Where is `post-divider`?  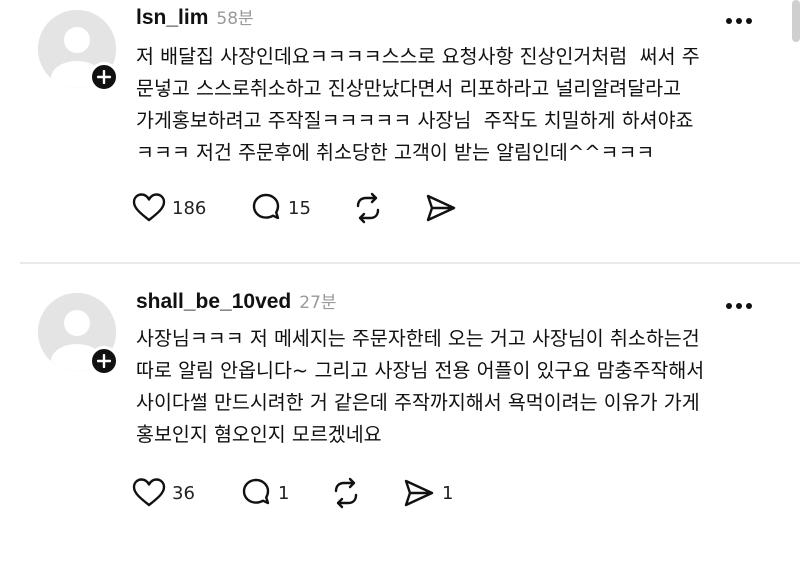
post-divider is located at coordinates (410, 263).